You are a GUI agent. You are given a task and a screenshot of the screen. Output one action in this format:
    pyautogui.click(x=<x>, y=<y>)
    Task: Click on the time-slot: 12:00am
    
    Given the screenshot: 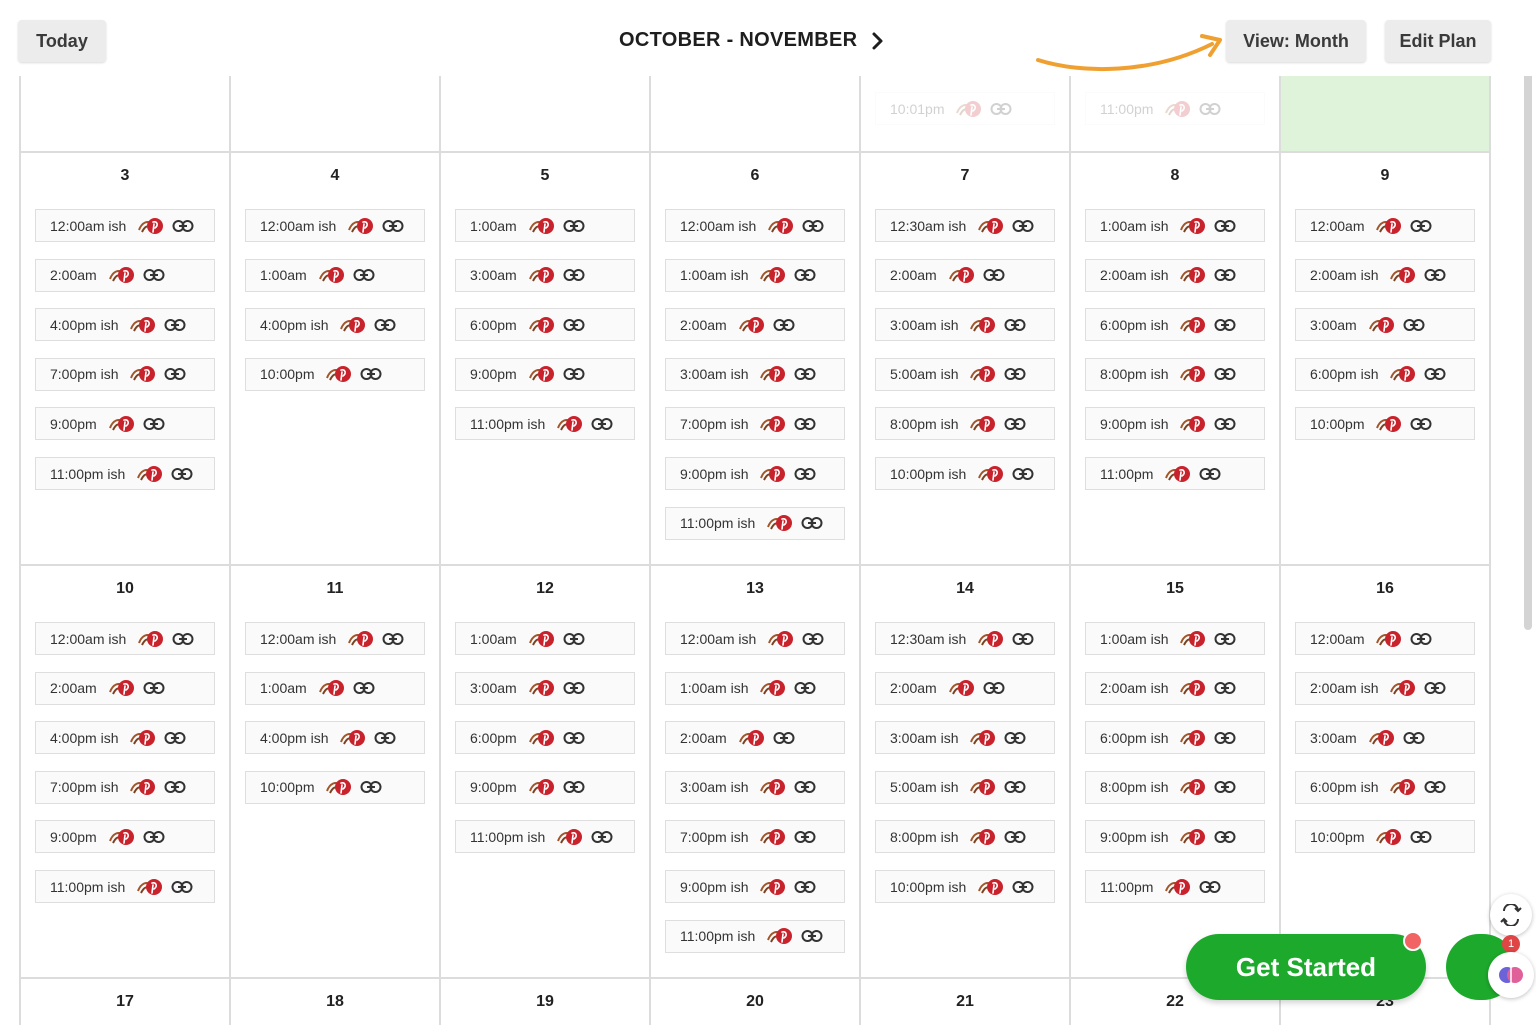 What is the action you would take?
    pyautogui.click(x=1385, y=225)
    